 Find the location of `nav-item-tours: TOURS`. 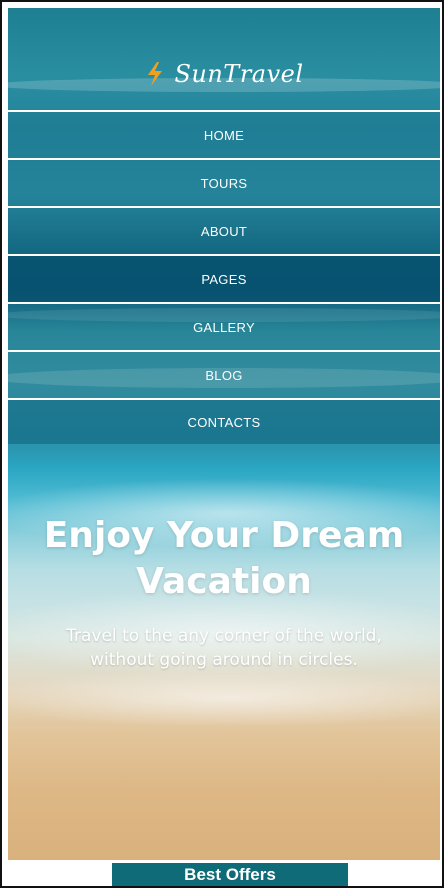

nav-item-tours: TOURS is located at coordinates (224, 182).